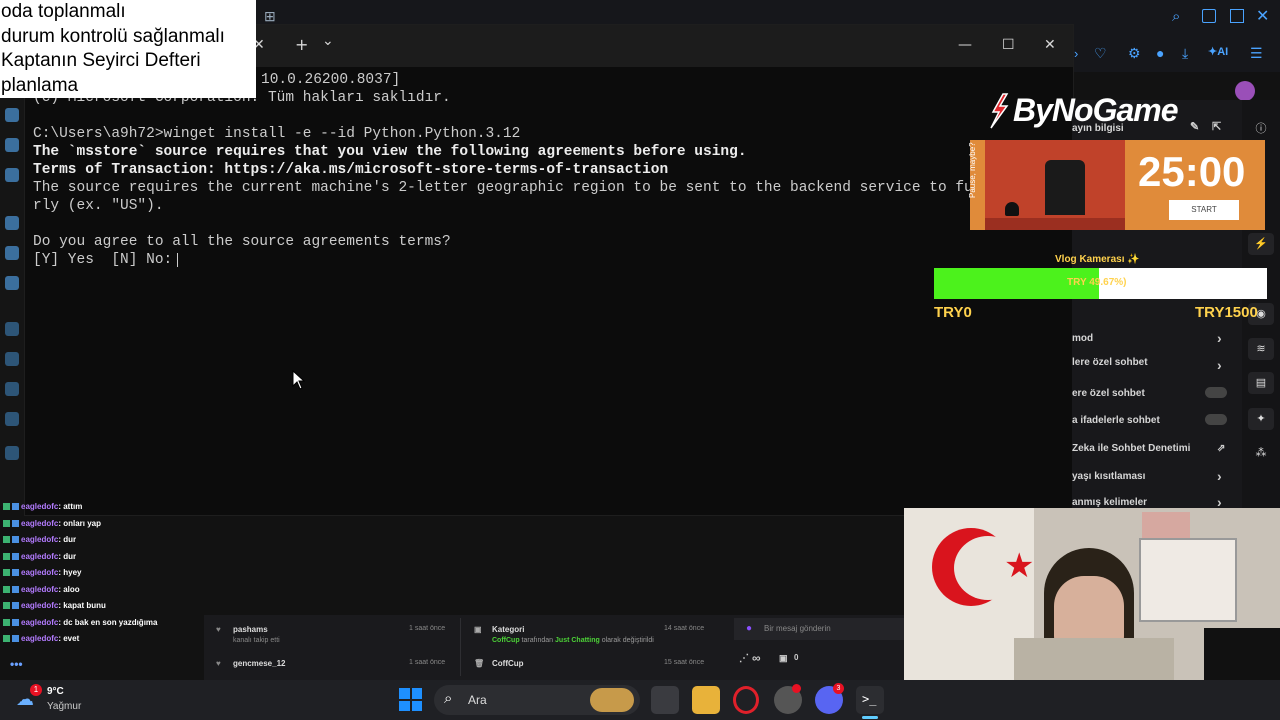 This screenshot has width=1280, height=720. What do you see at coordinates (665, 700) in the screenshot?
I see `task-view-icon` at bounding box center [665, 700].